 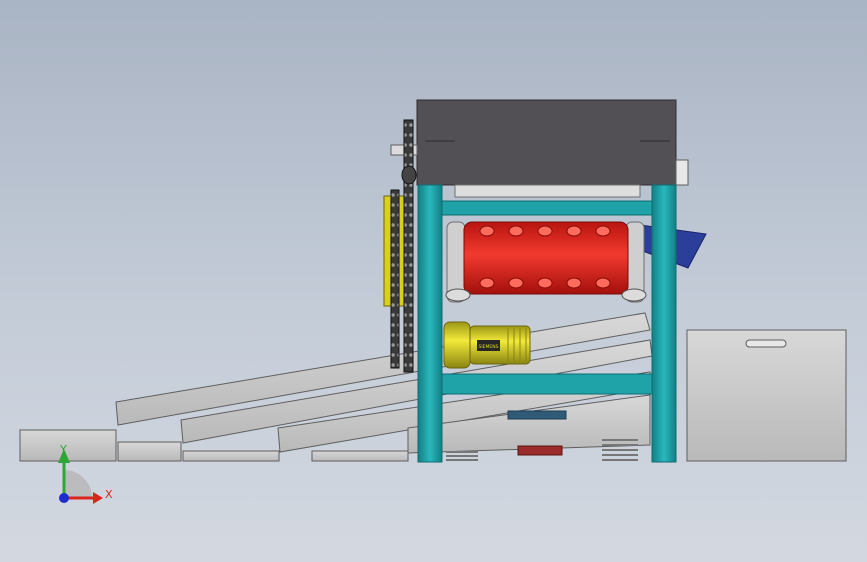 What do you see at coordinates (457, 345) in the screenshot?
I see `motor-gearbox` at bounding box center [457, 345].